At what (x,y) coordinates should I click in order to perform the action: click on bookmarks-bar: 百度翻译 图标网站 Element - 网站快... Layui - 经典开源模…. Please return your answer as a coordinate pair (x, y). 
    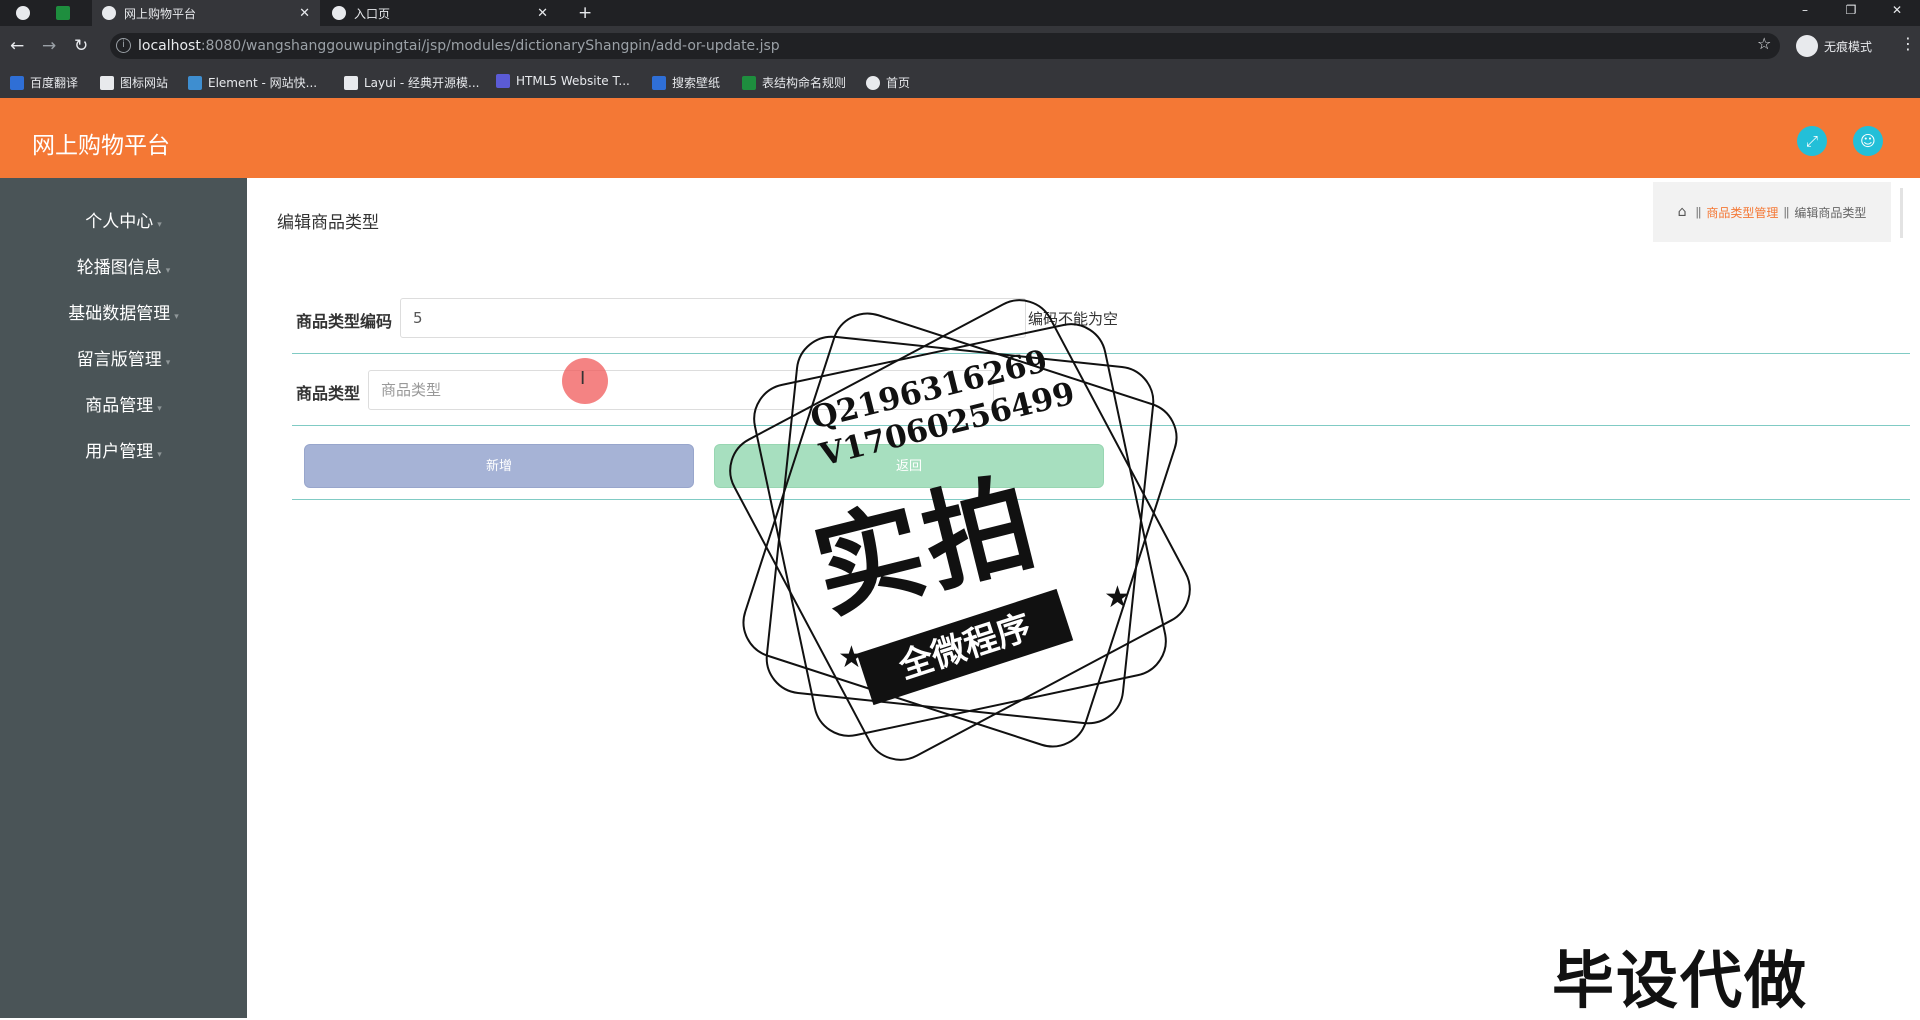
    Looking at the image, I should click on (960, 82).